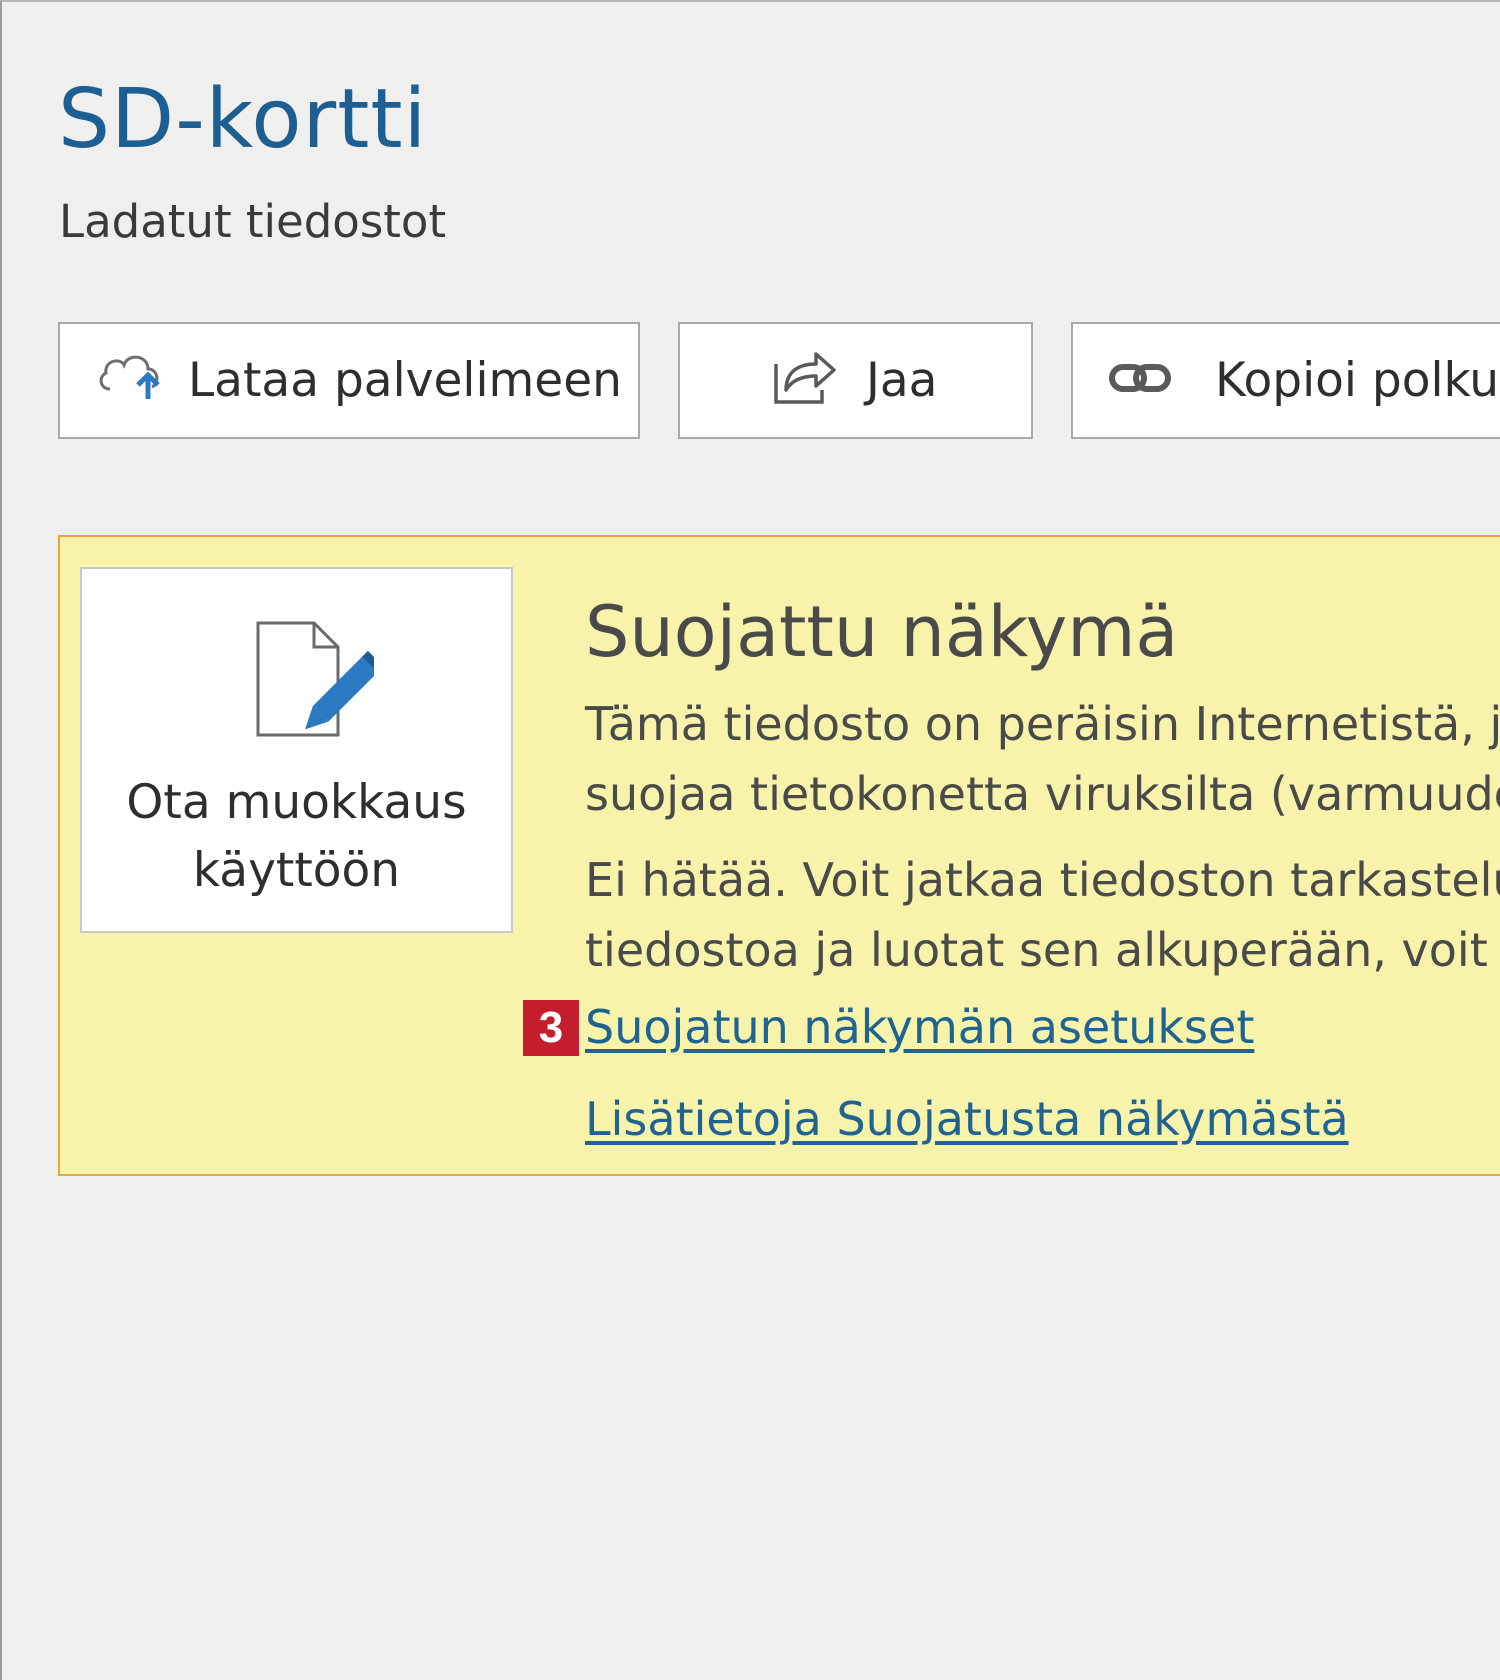 This screenshot has width=1500, height=1680. Describe the element at coordinates (253, 221) in the screenshot. I see `page-subtitle: Ladatut tiedostot` at that location.